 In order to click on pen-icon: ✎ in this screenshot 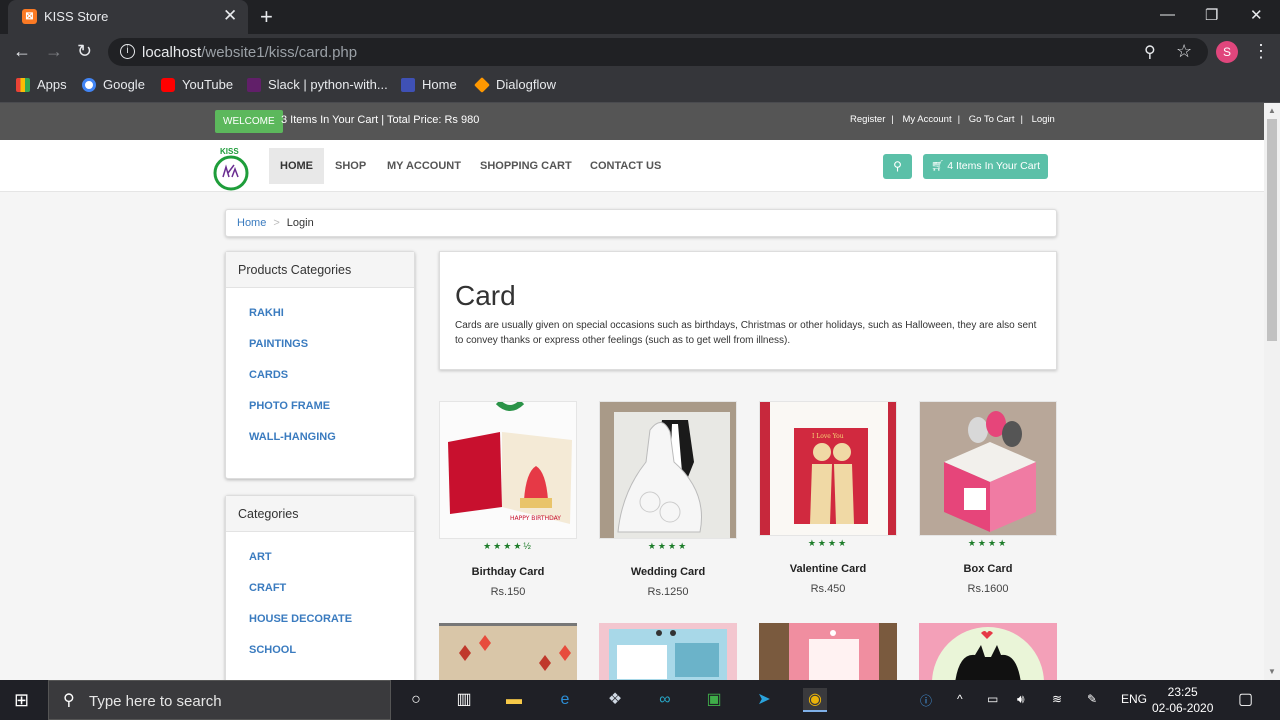, I will do `click(1092, 699)`.